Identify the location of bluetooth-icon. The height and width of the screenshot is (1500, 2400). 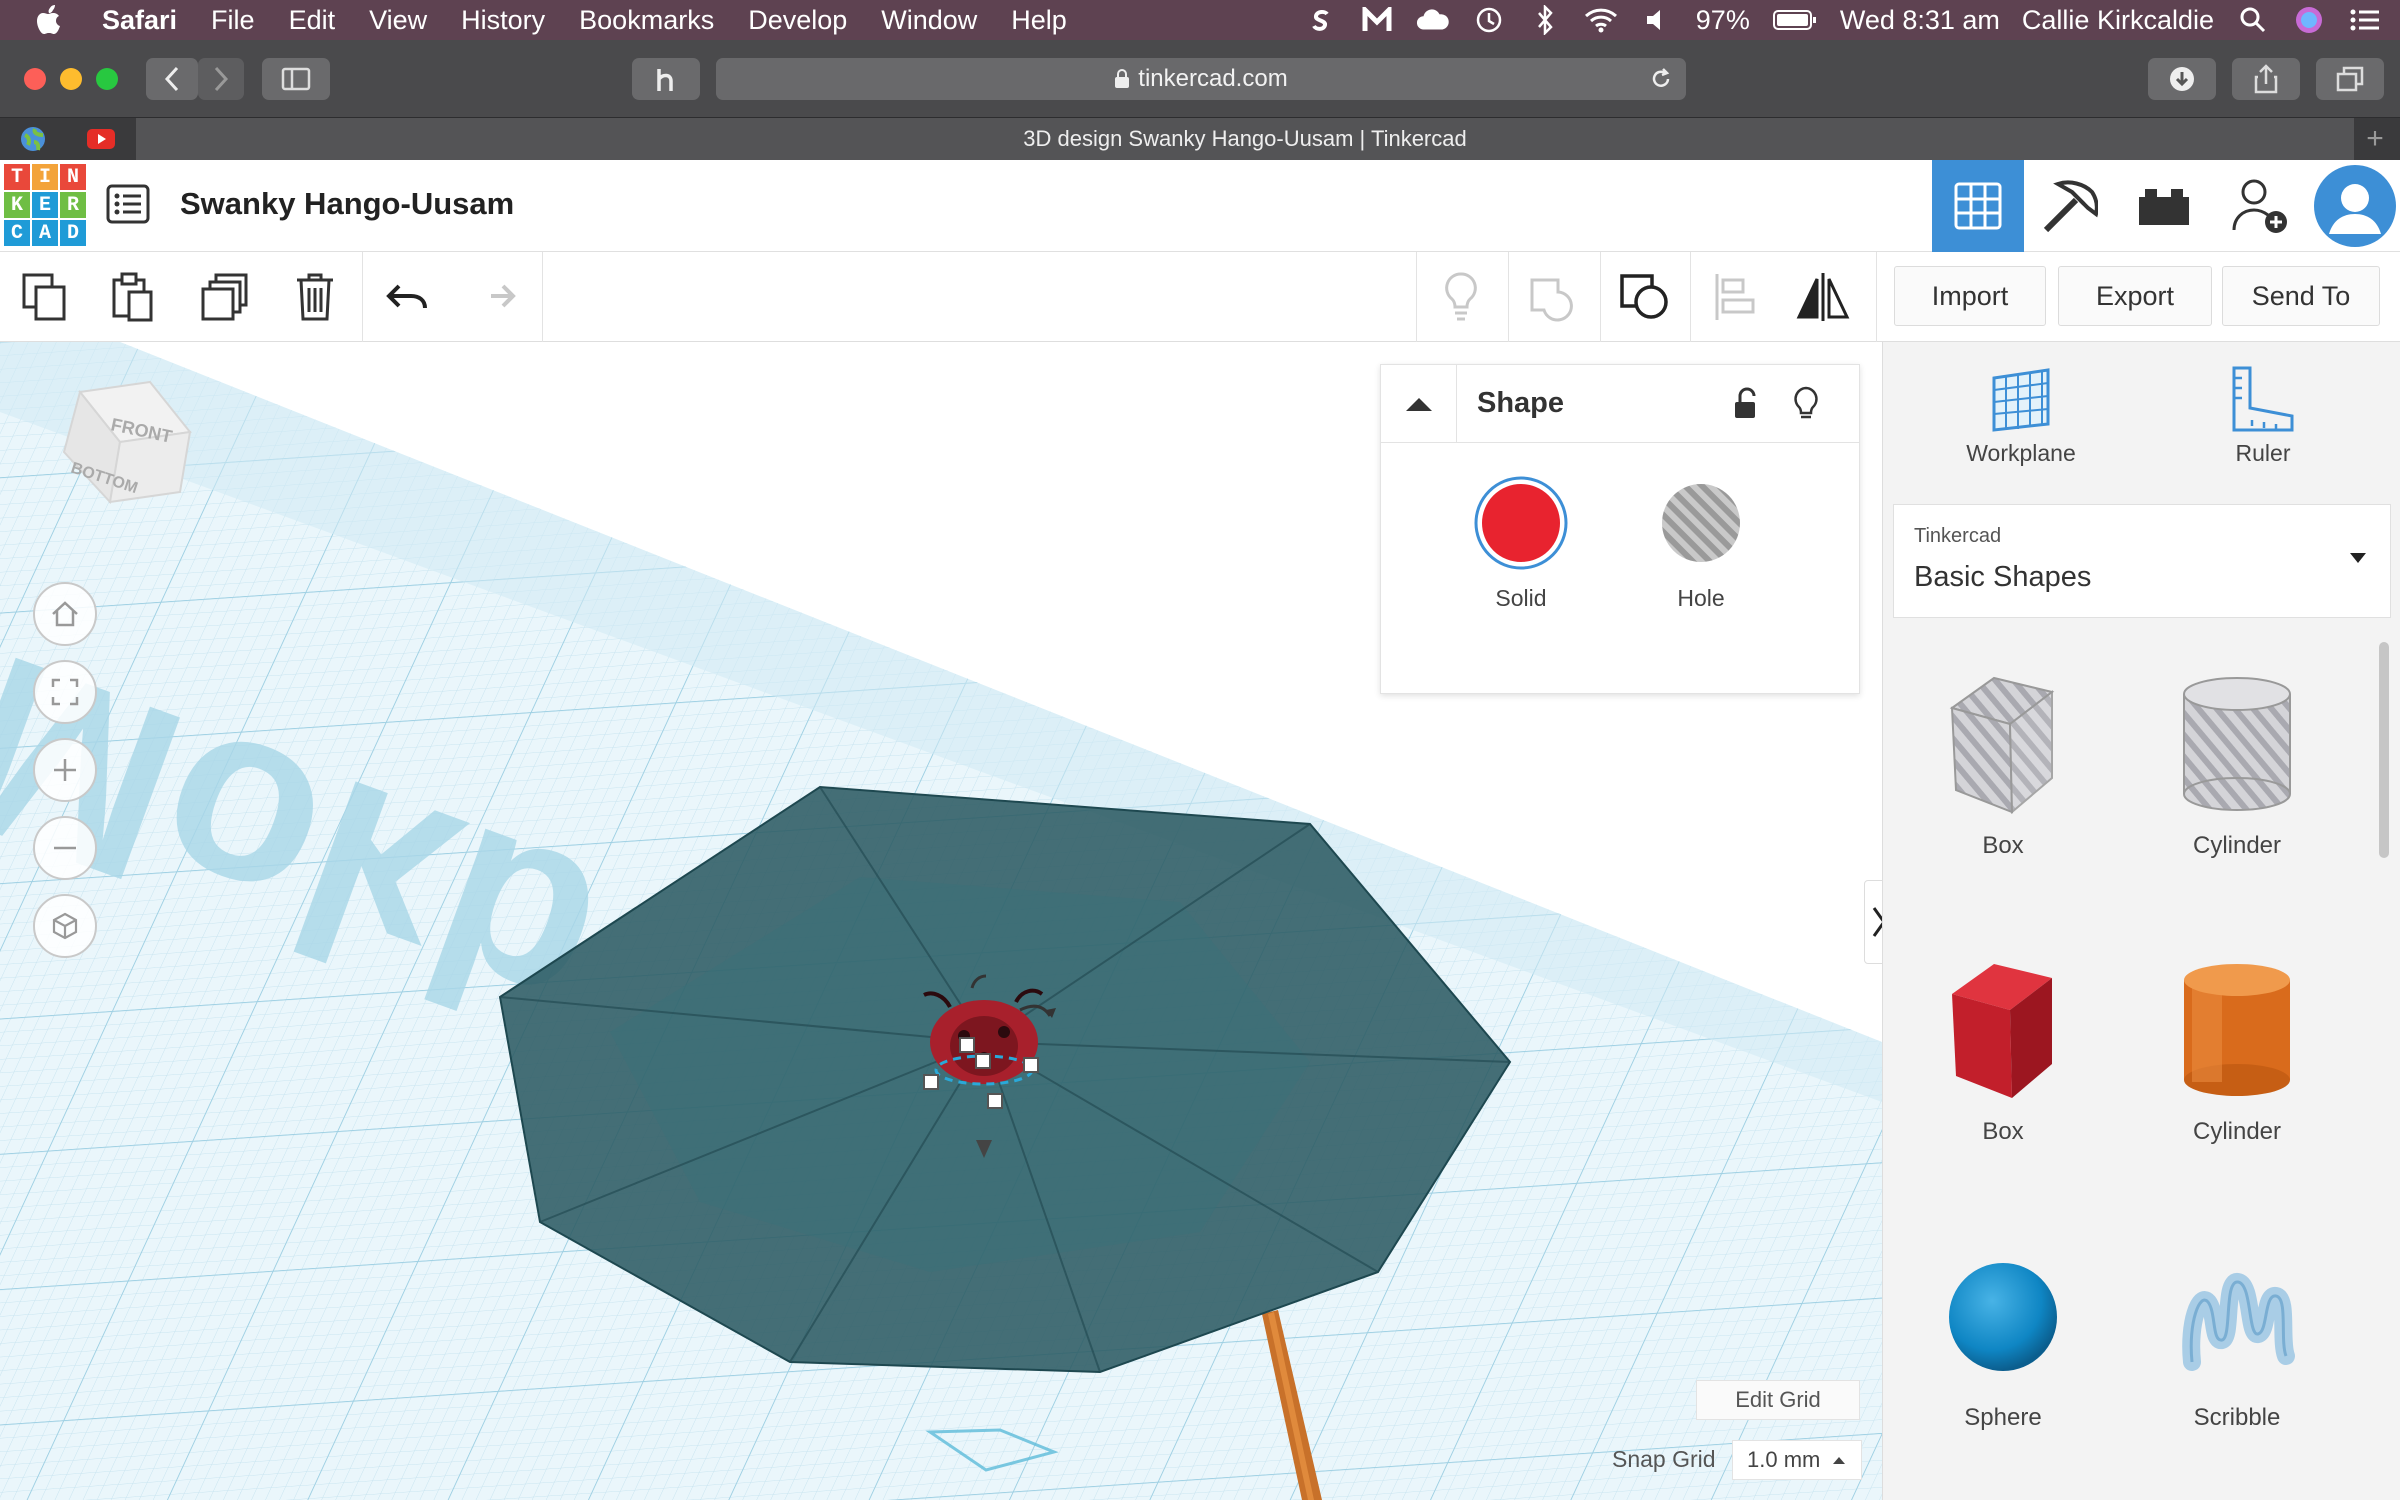
(1545, 20).